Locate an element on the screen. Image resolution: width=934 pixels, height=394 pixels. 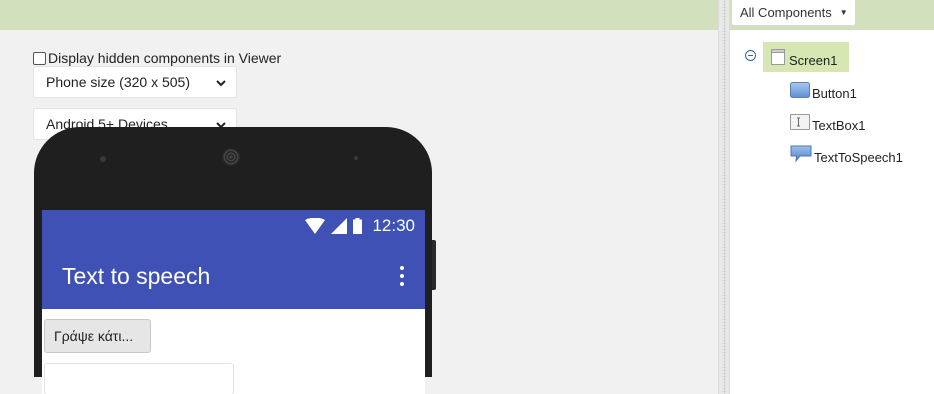
tree-node-texttospeech1: TextToSpeech1 is located at coordinates (846, 153).